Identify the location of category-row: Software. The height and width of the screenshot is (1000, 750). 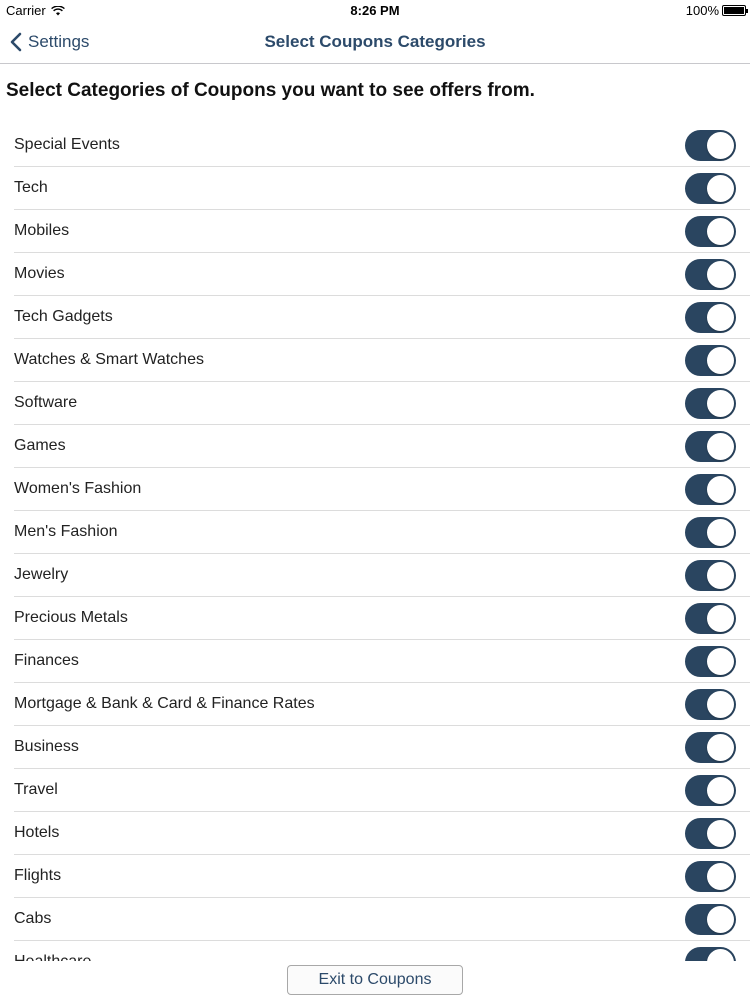
(382, 403).